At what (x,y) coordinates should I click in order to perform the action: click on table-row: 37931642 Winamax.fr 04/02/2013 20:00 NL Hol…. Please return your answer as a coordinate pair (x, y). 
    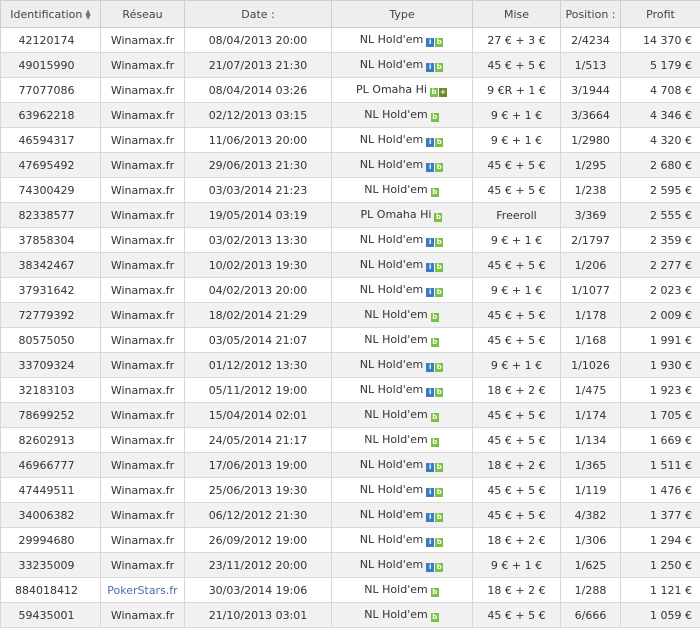
    Looking at the image, I should click on (350, 290).